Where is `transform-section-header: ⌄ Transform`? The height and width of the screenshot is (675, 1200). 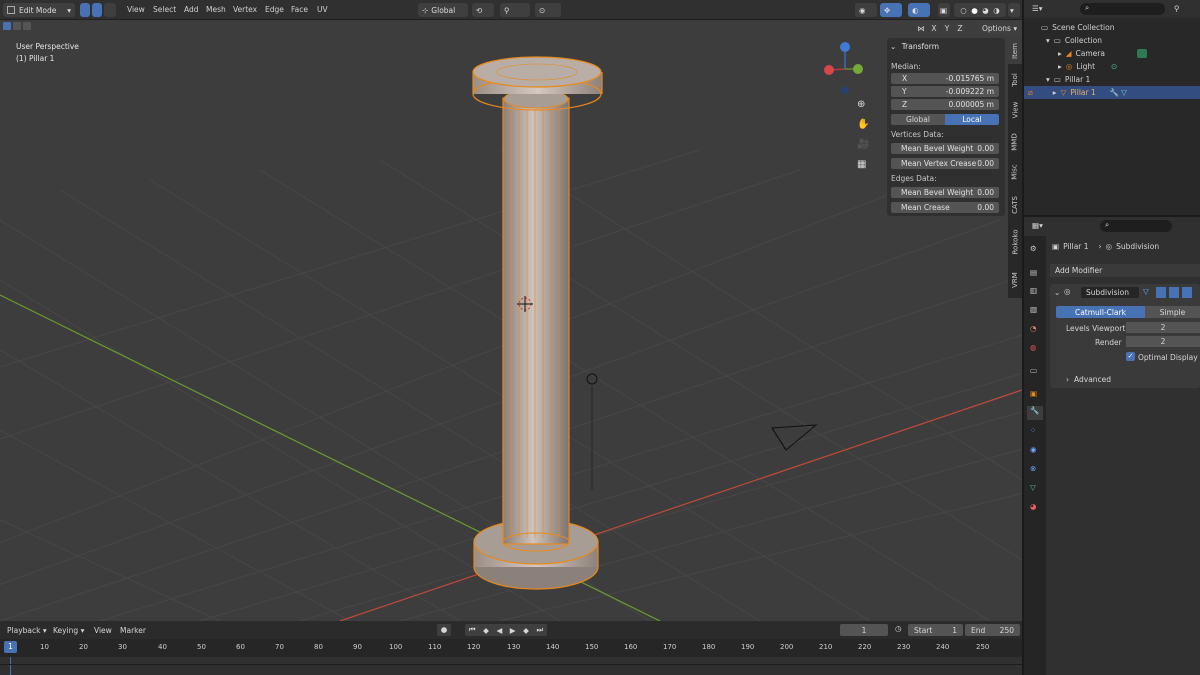
transform-section-header: ⌄ Transform is located at coordinates (914, 46).